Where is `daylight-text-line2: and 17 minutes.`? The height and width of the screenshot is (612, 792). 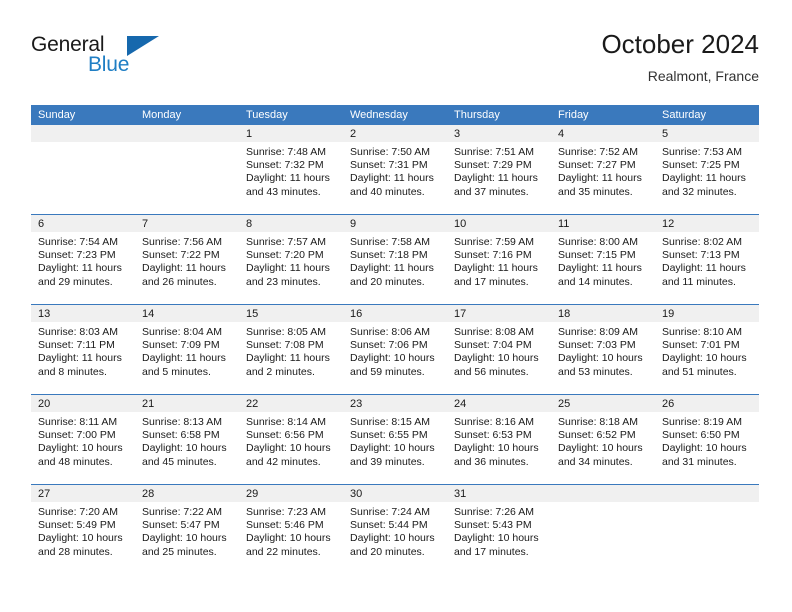 daylight-text-line2: and 17 minutes. is located at coordinates (491, 551).